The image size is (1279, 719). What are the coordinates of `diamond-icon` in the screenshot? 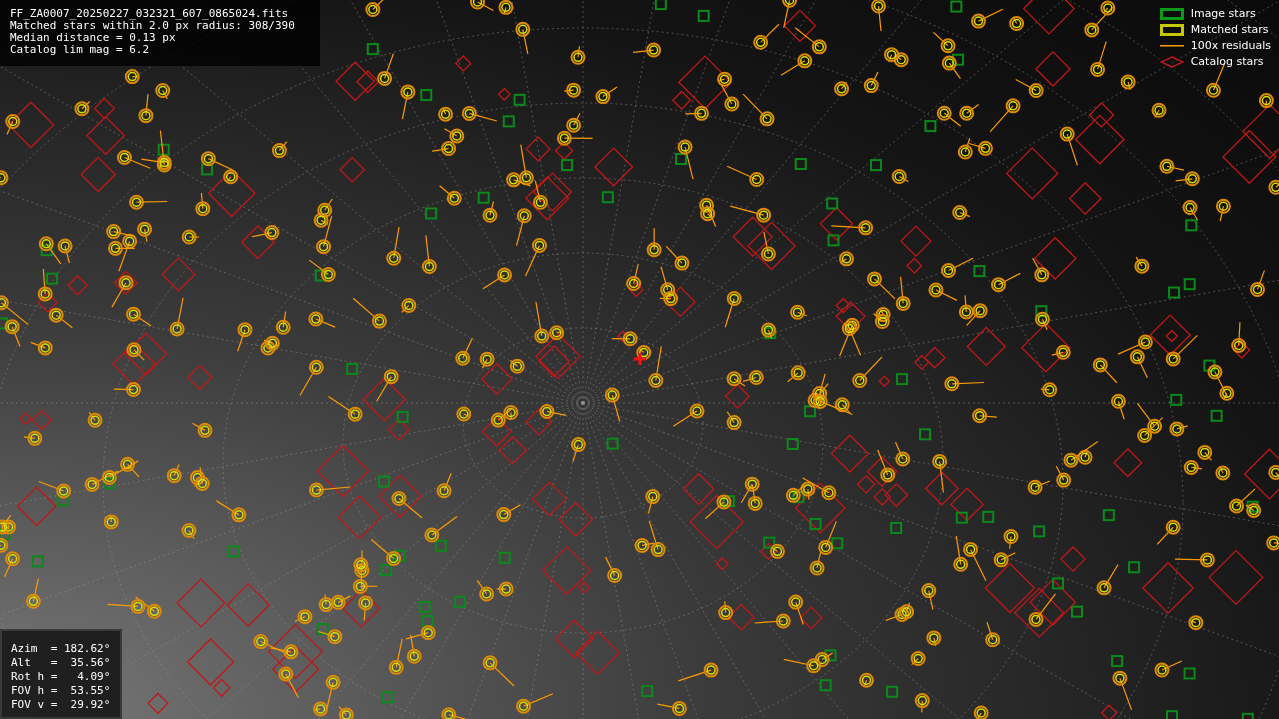 It's located at (1171, 61).